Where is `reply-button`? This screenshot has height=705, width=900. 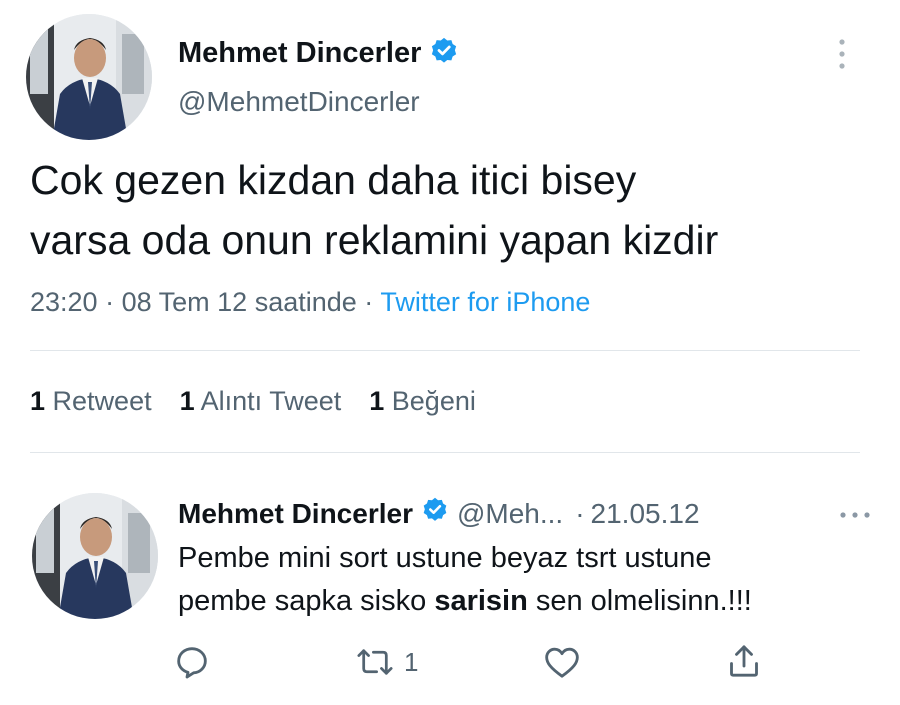
reply-button is located at coordinates (192, 662).